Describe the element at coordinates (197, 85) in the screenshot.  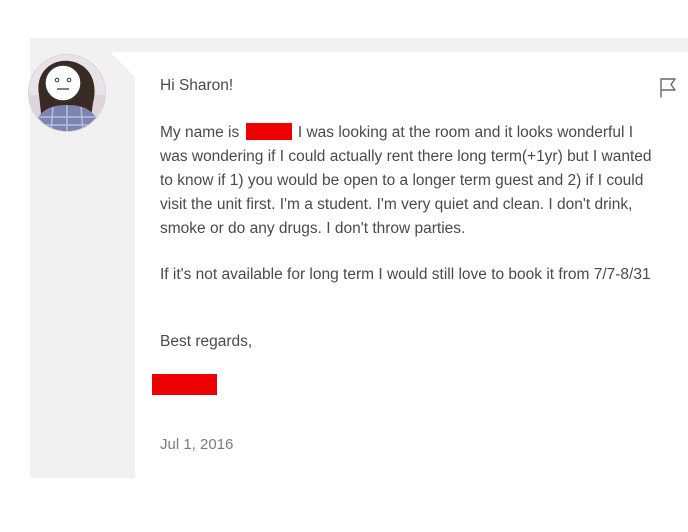
I see `message-greeting: Hi Sharon!` at that location.